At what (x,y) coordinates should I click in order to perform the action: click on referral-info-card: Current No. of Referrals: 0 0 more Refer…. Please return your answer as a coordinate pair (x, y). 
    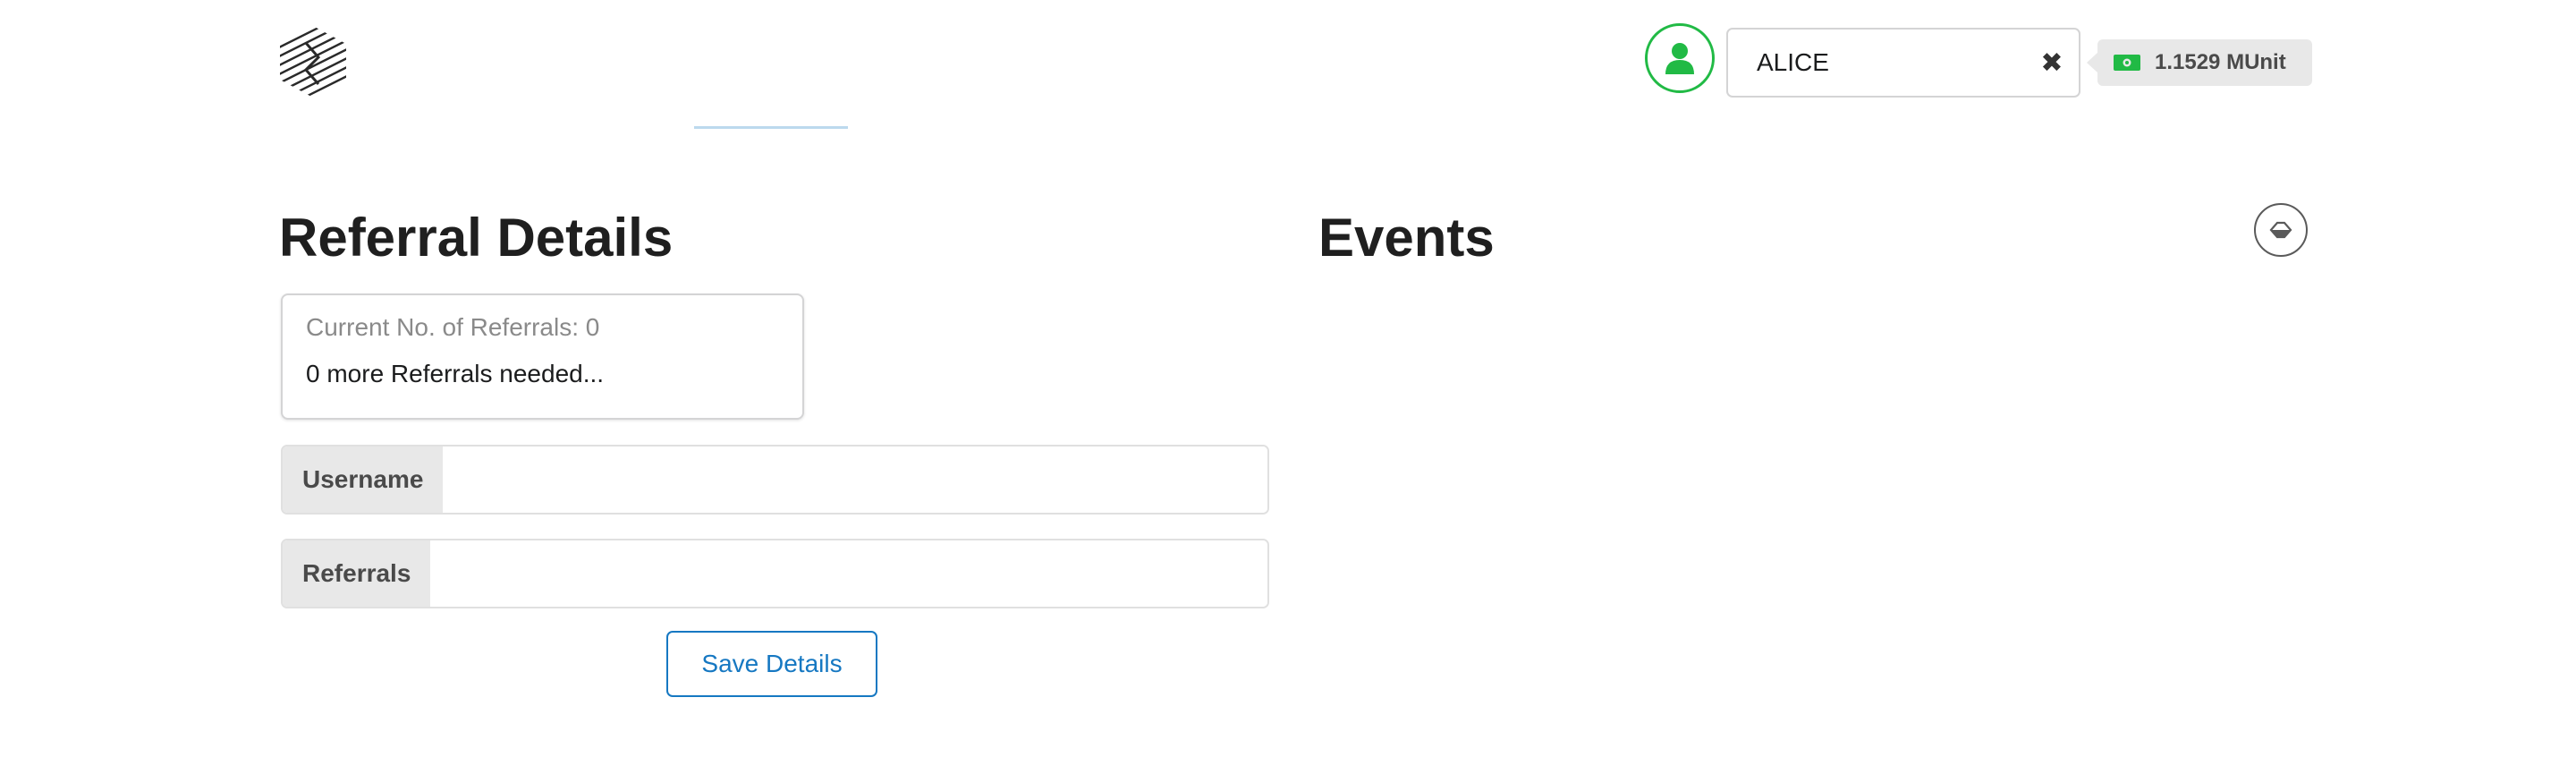
    Looking at the image, I should click on (542, 356).